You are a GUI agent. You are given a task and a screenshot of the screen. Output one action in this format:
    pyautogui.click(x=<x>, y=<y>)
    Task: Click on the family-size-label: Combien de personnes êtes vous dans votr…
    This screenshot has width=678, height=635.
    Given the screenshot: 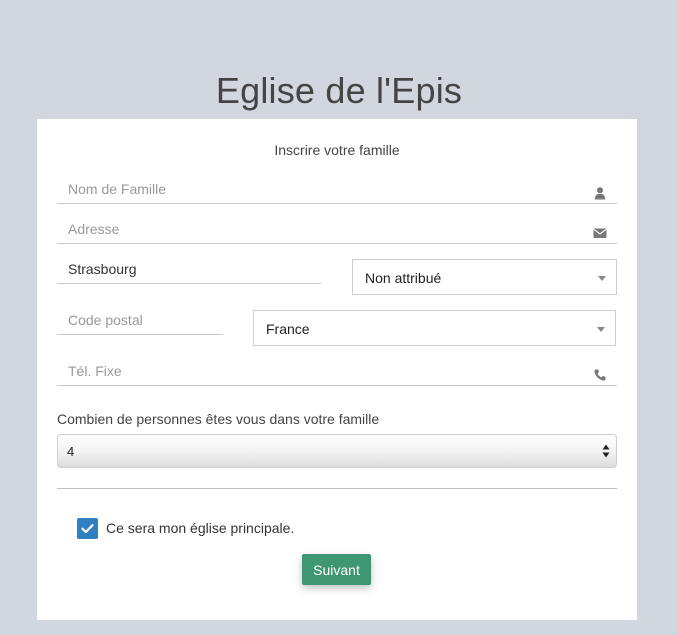 What is the action you would take?
    pyautogui.click(x=218, y=419)
    